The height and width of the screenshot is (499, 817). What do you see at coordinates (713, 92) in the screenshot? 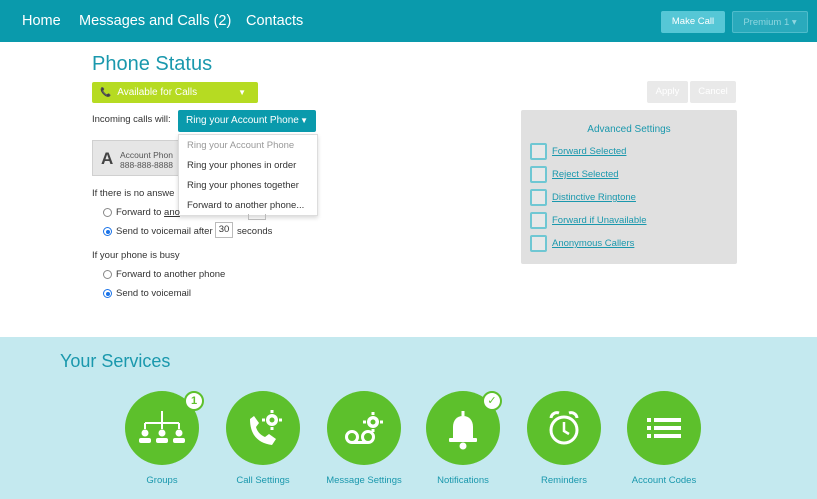
I see `cancel-button: Cancel` at bounding box center [713, 92].